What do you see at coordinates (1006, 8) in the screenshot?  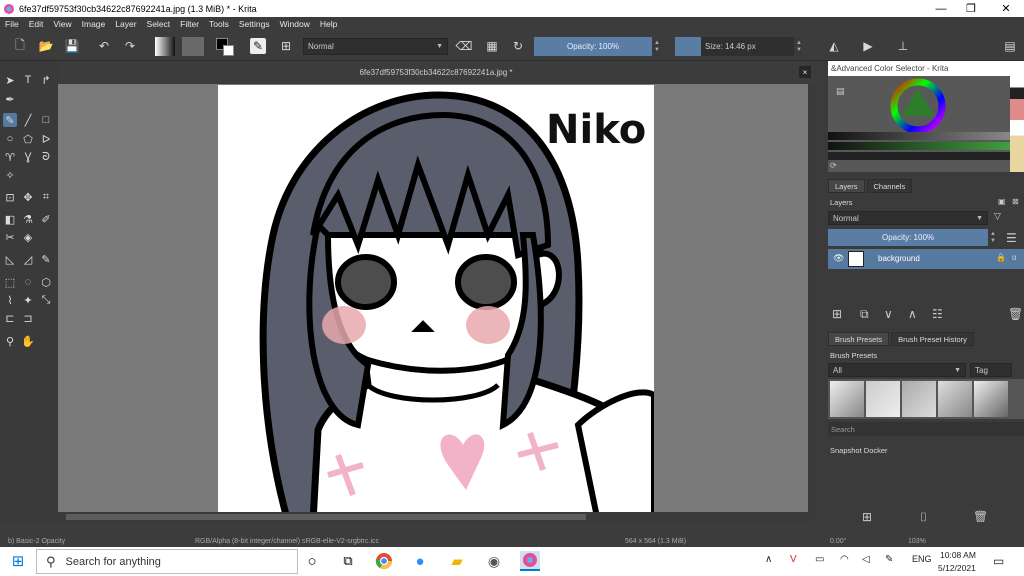 I see `close-window-button: ✕` at bounding box center [1006, 8].